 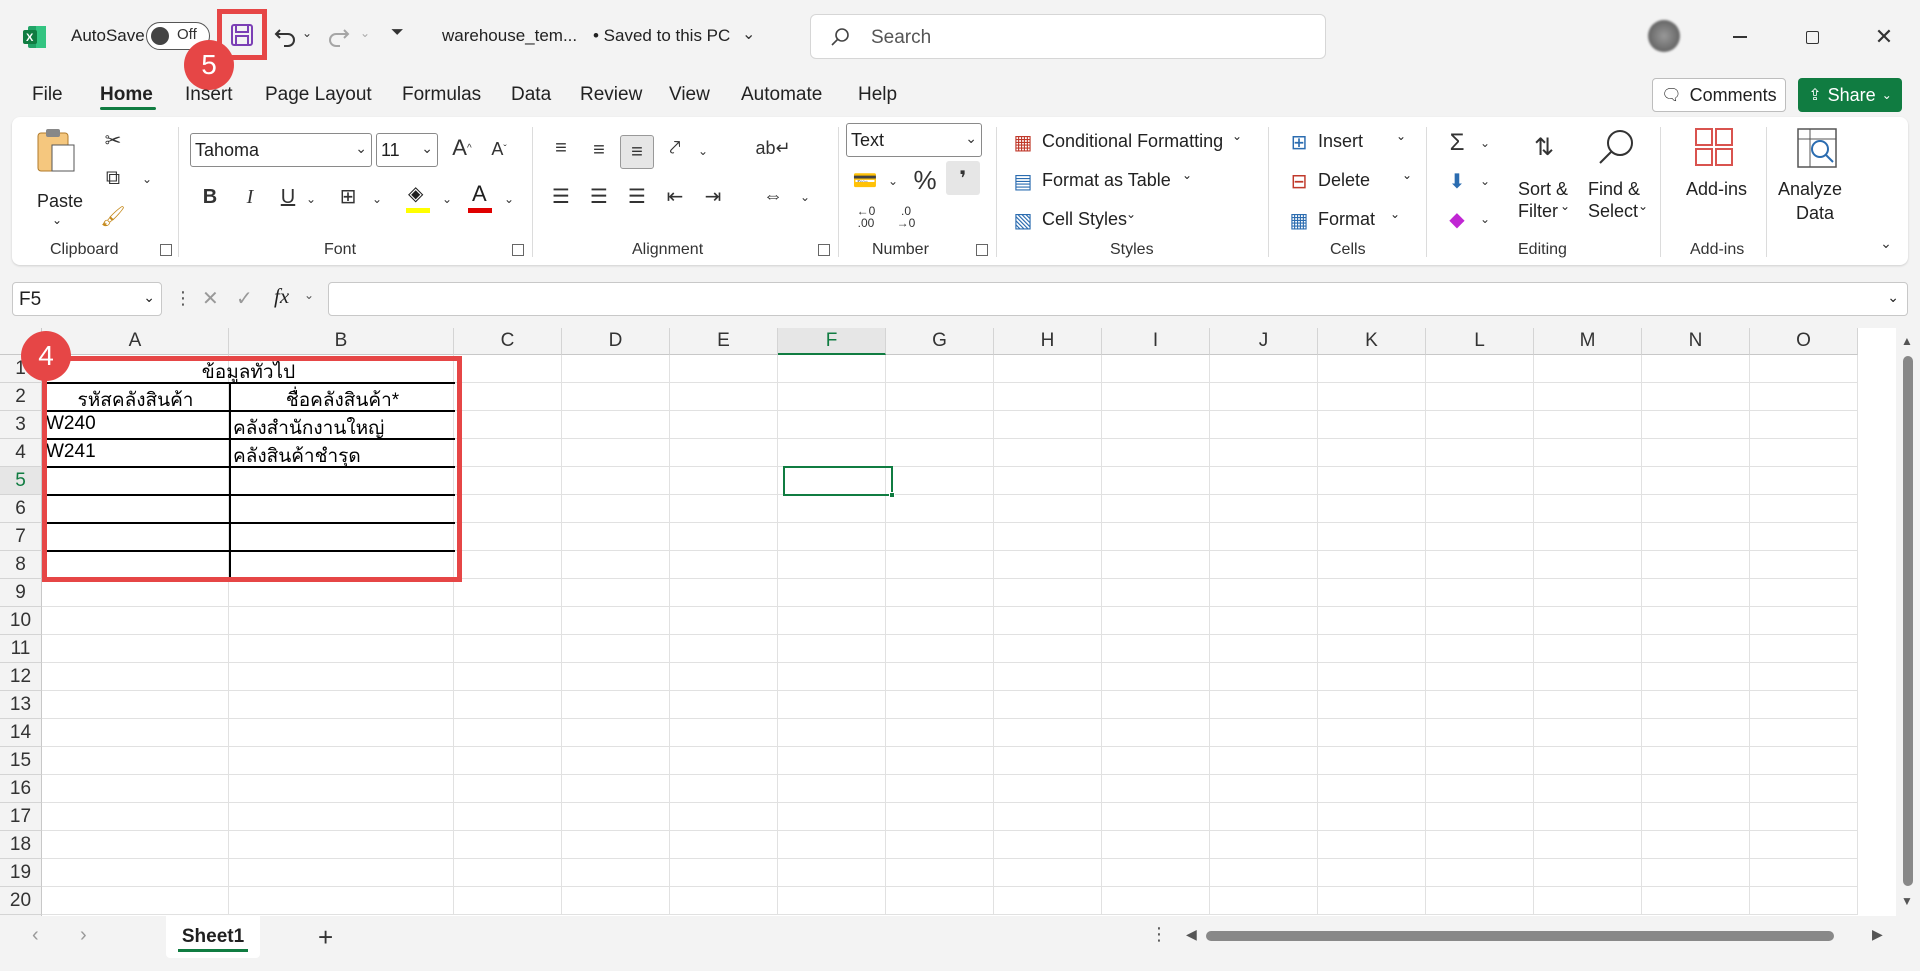 I want to click on autosum-dropdown-icon: ⌄, so click(x=1485, y=143).